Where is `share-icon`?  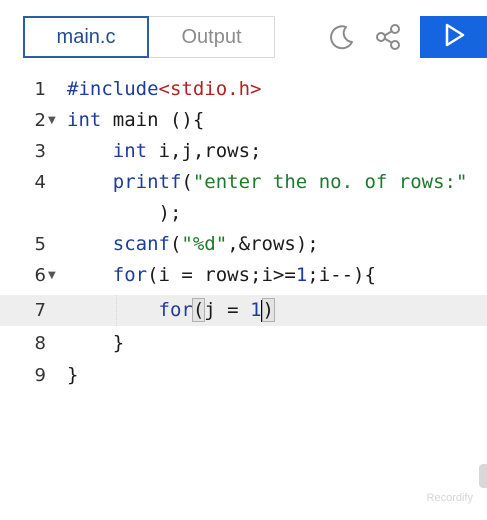
share-icon is located at coordinates (388, 37).